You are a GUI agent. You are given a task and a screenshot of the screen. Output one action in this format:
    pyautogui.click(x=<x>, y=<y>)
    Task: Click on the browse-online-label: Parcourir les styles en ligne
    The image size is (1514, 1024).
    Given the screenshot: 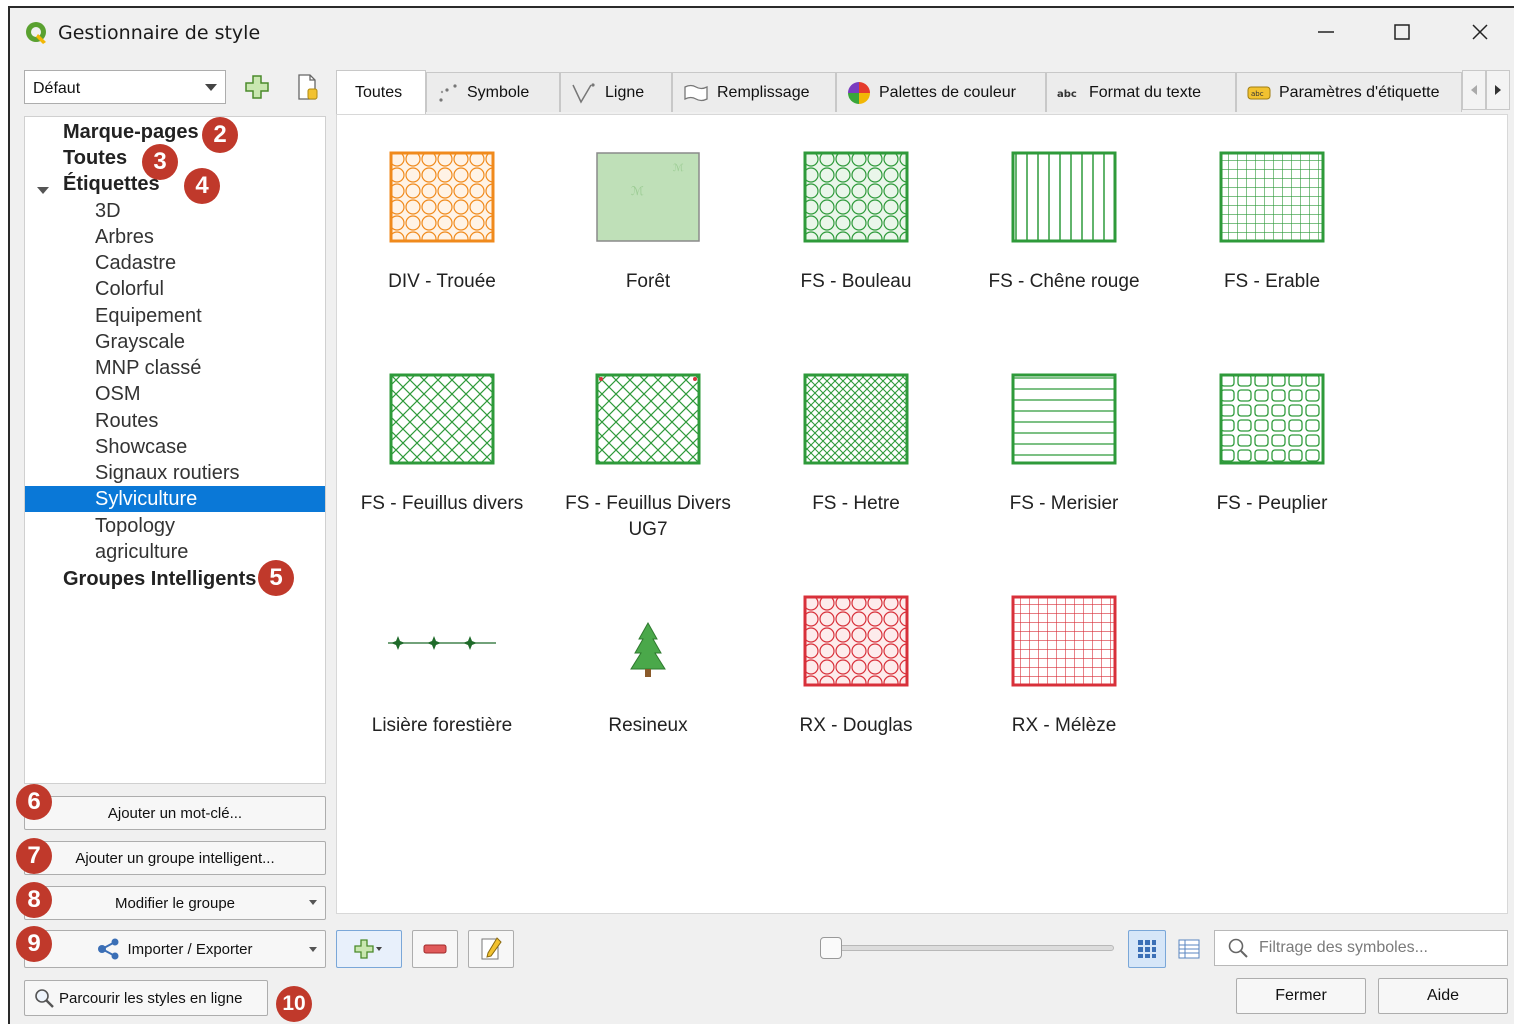 What is the action you would take?
    pyautogui.click(x=151, y=998)
    